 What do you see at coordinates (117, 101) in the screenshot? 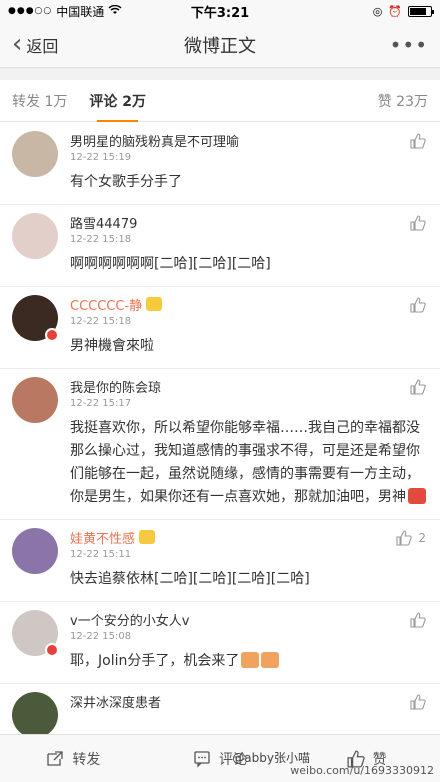
I see `tab-comments: 评论 2万` at bounding box center [117, 101].